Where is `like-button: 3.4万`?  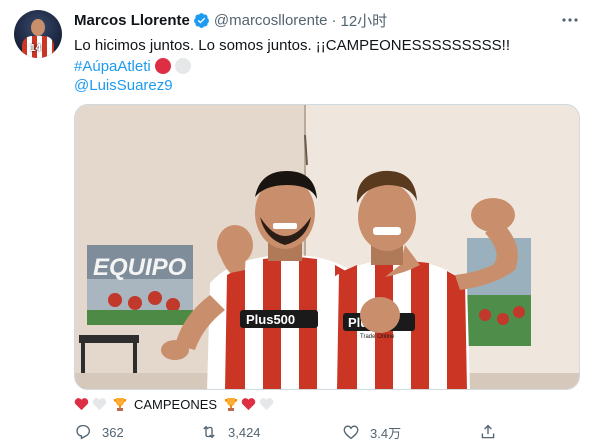
like-button: 3.4万 is located at coordinates (371, 432).